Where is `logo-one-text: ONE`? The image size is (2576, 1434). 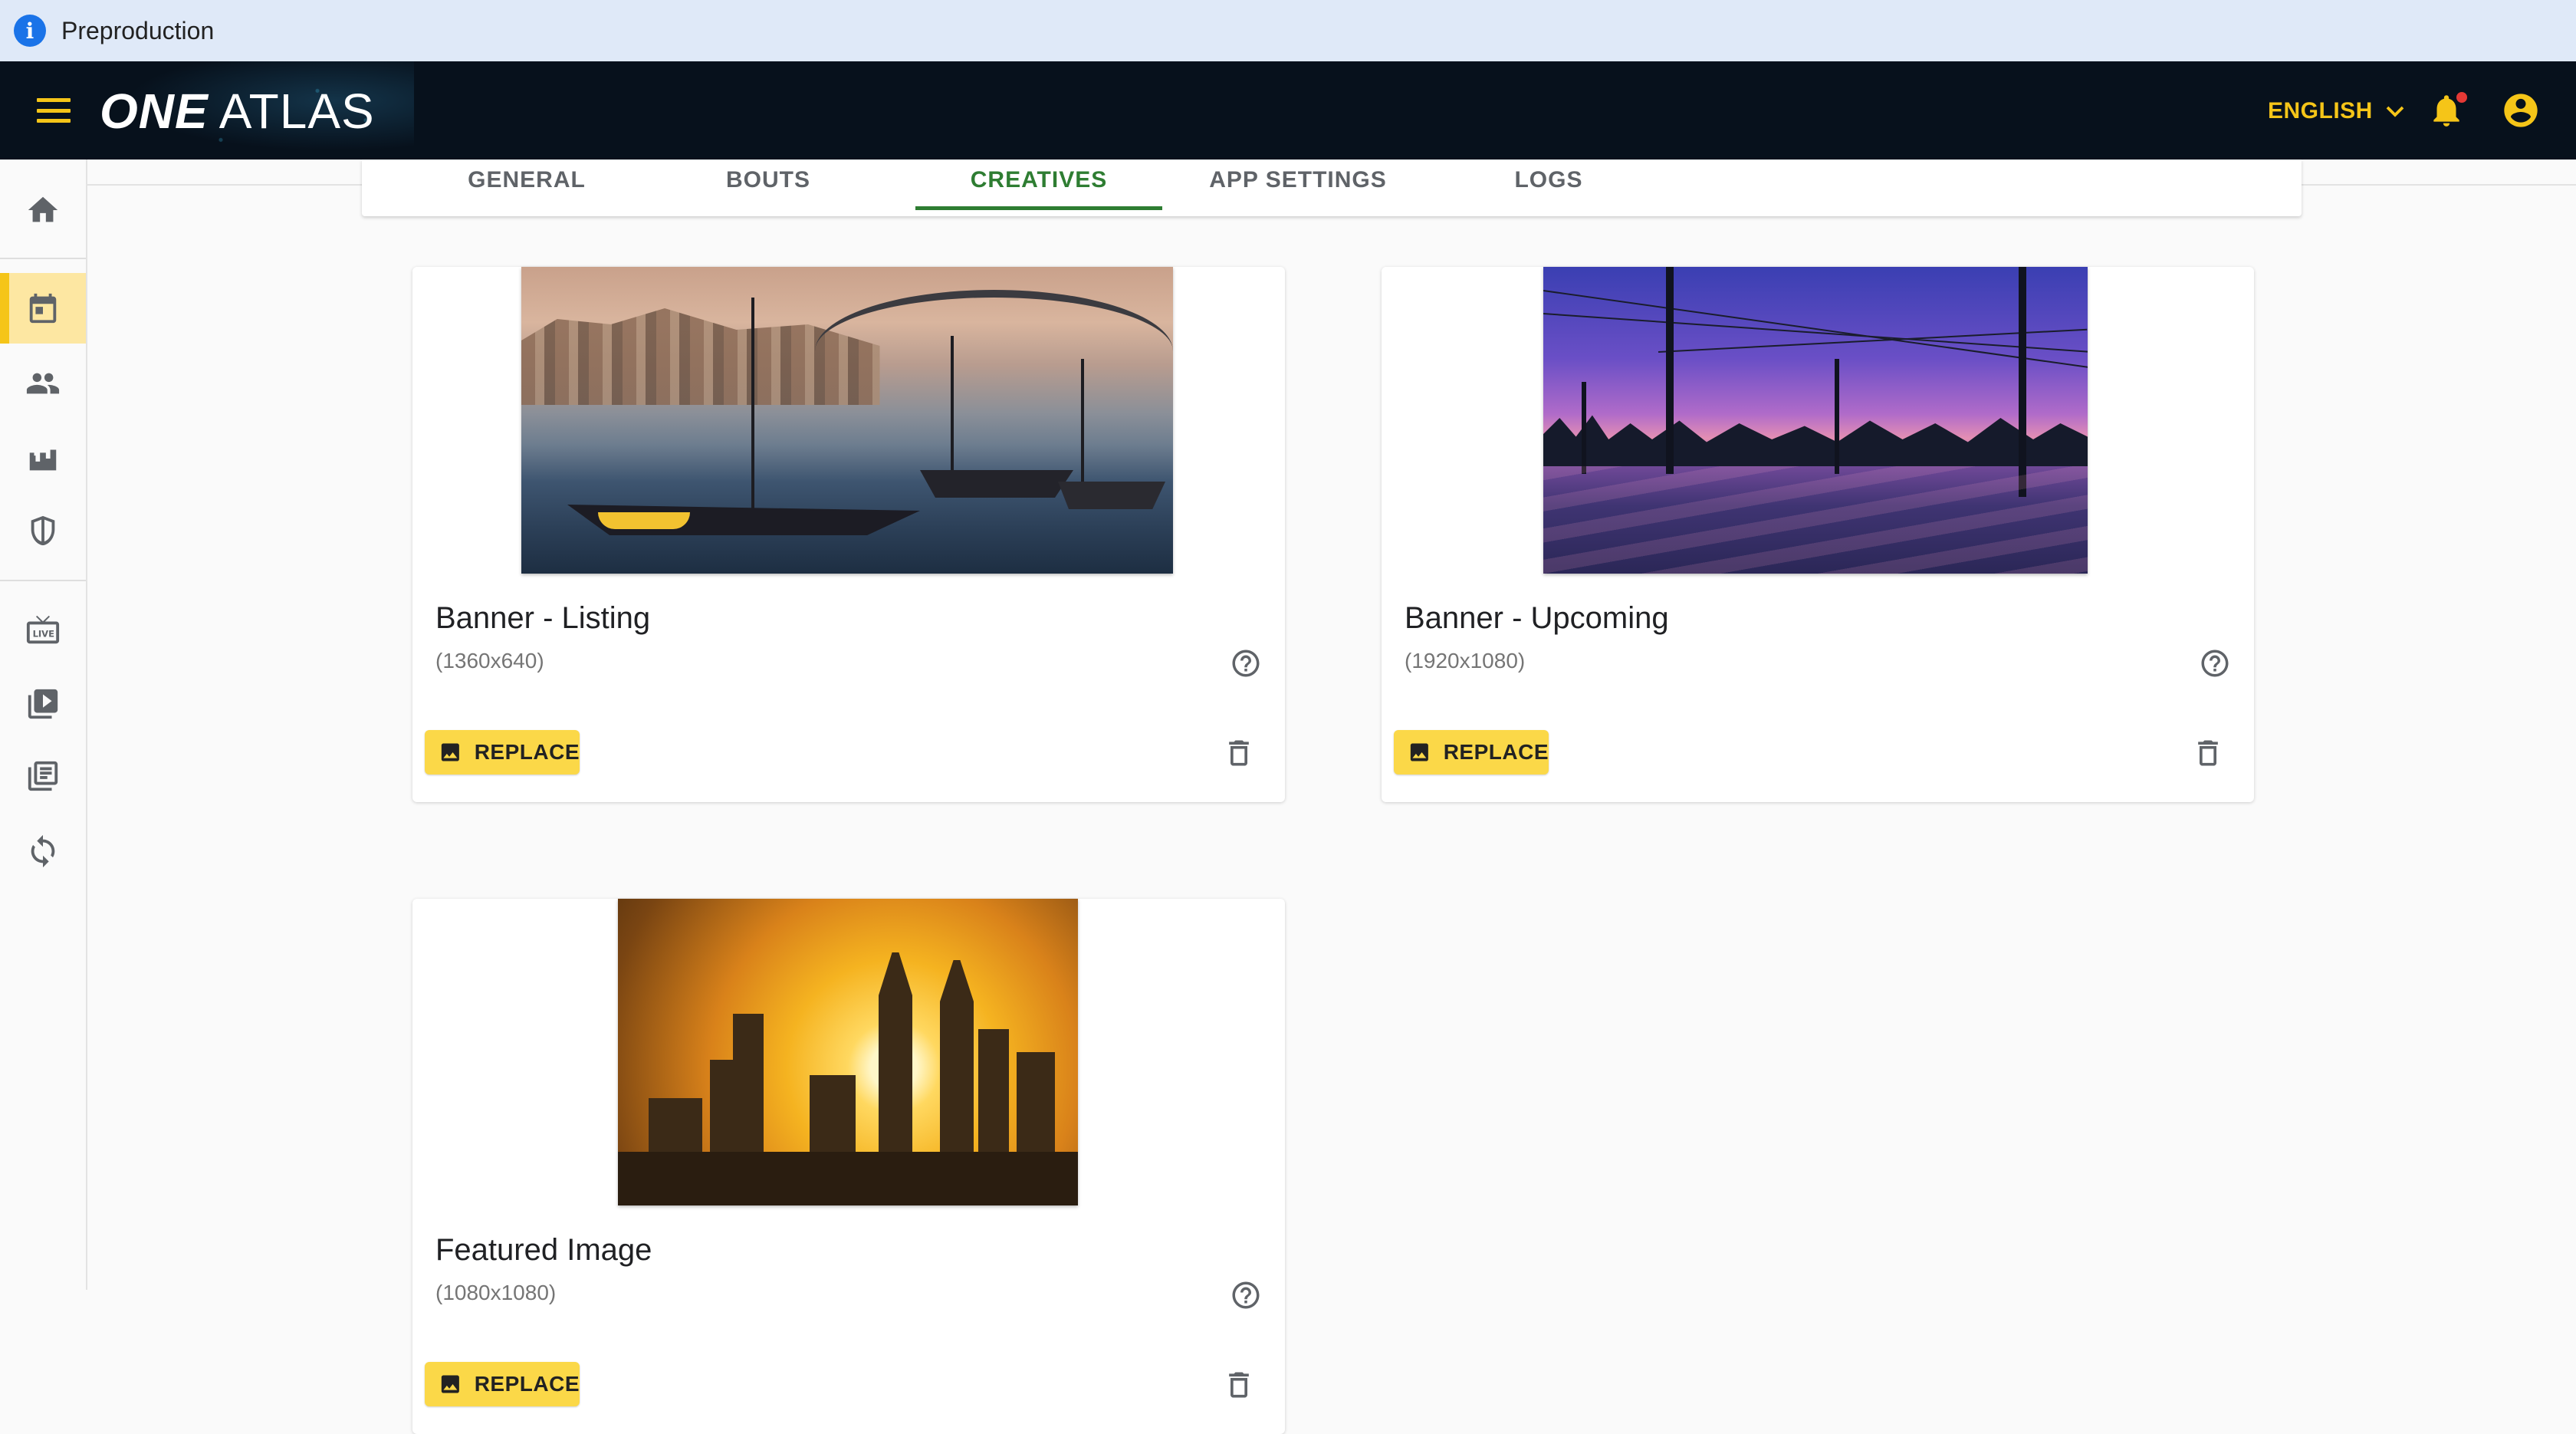
logo-one-text: ONE is located at coordinates (154, 111).